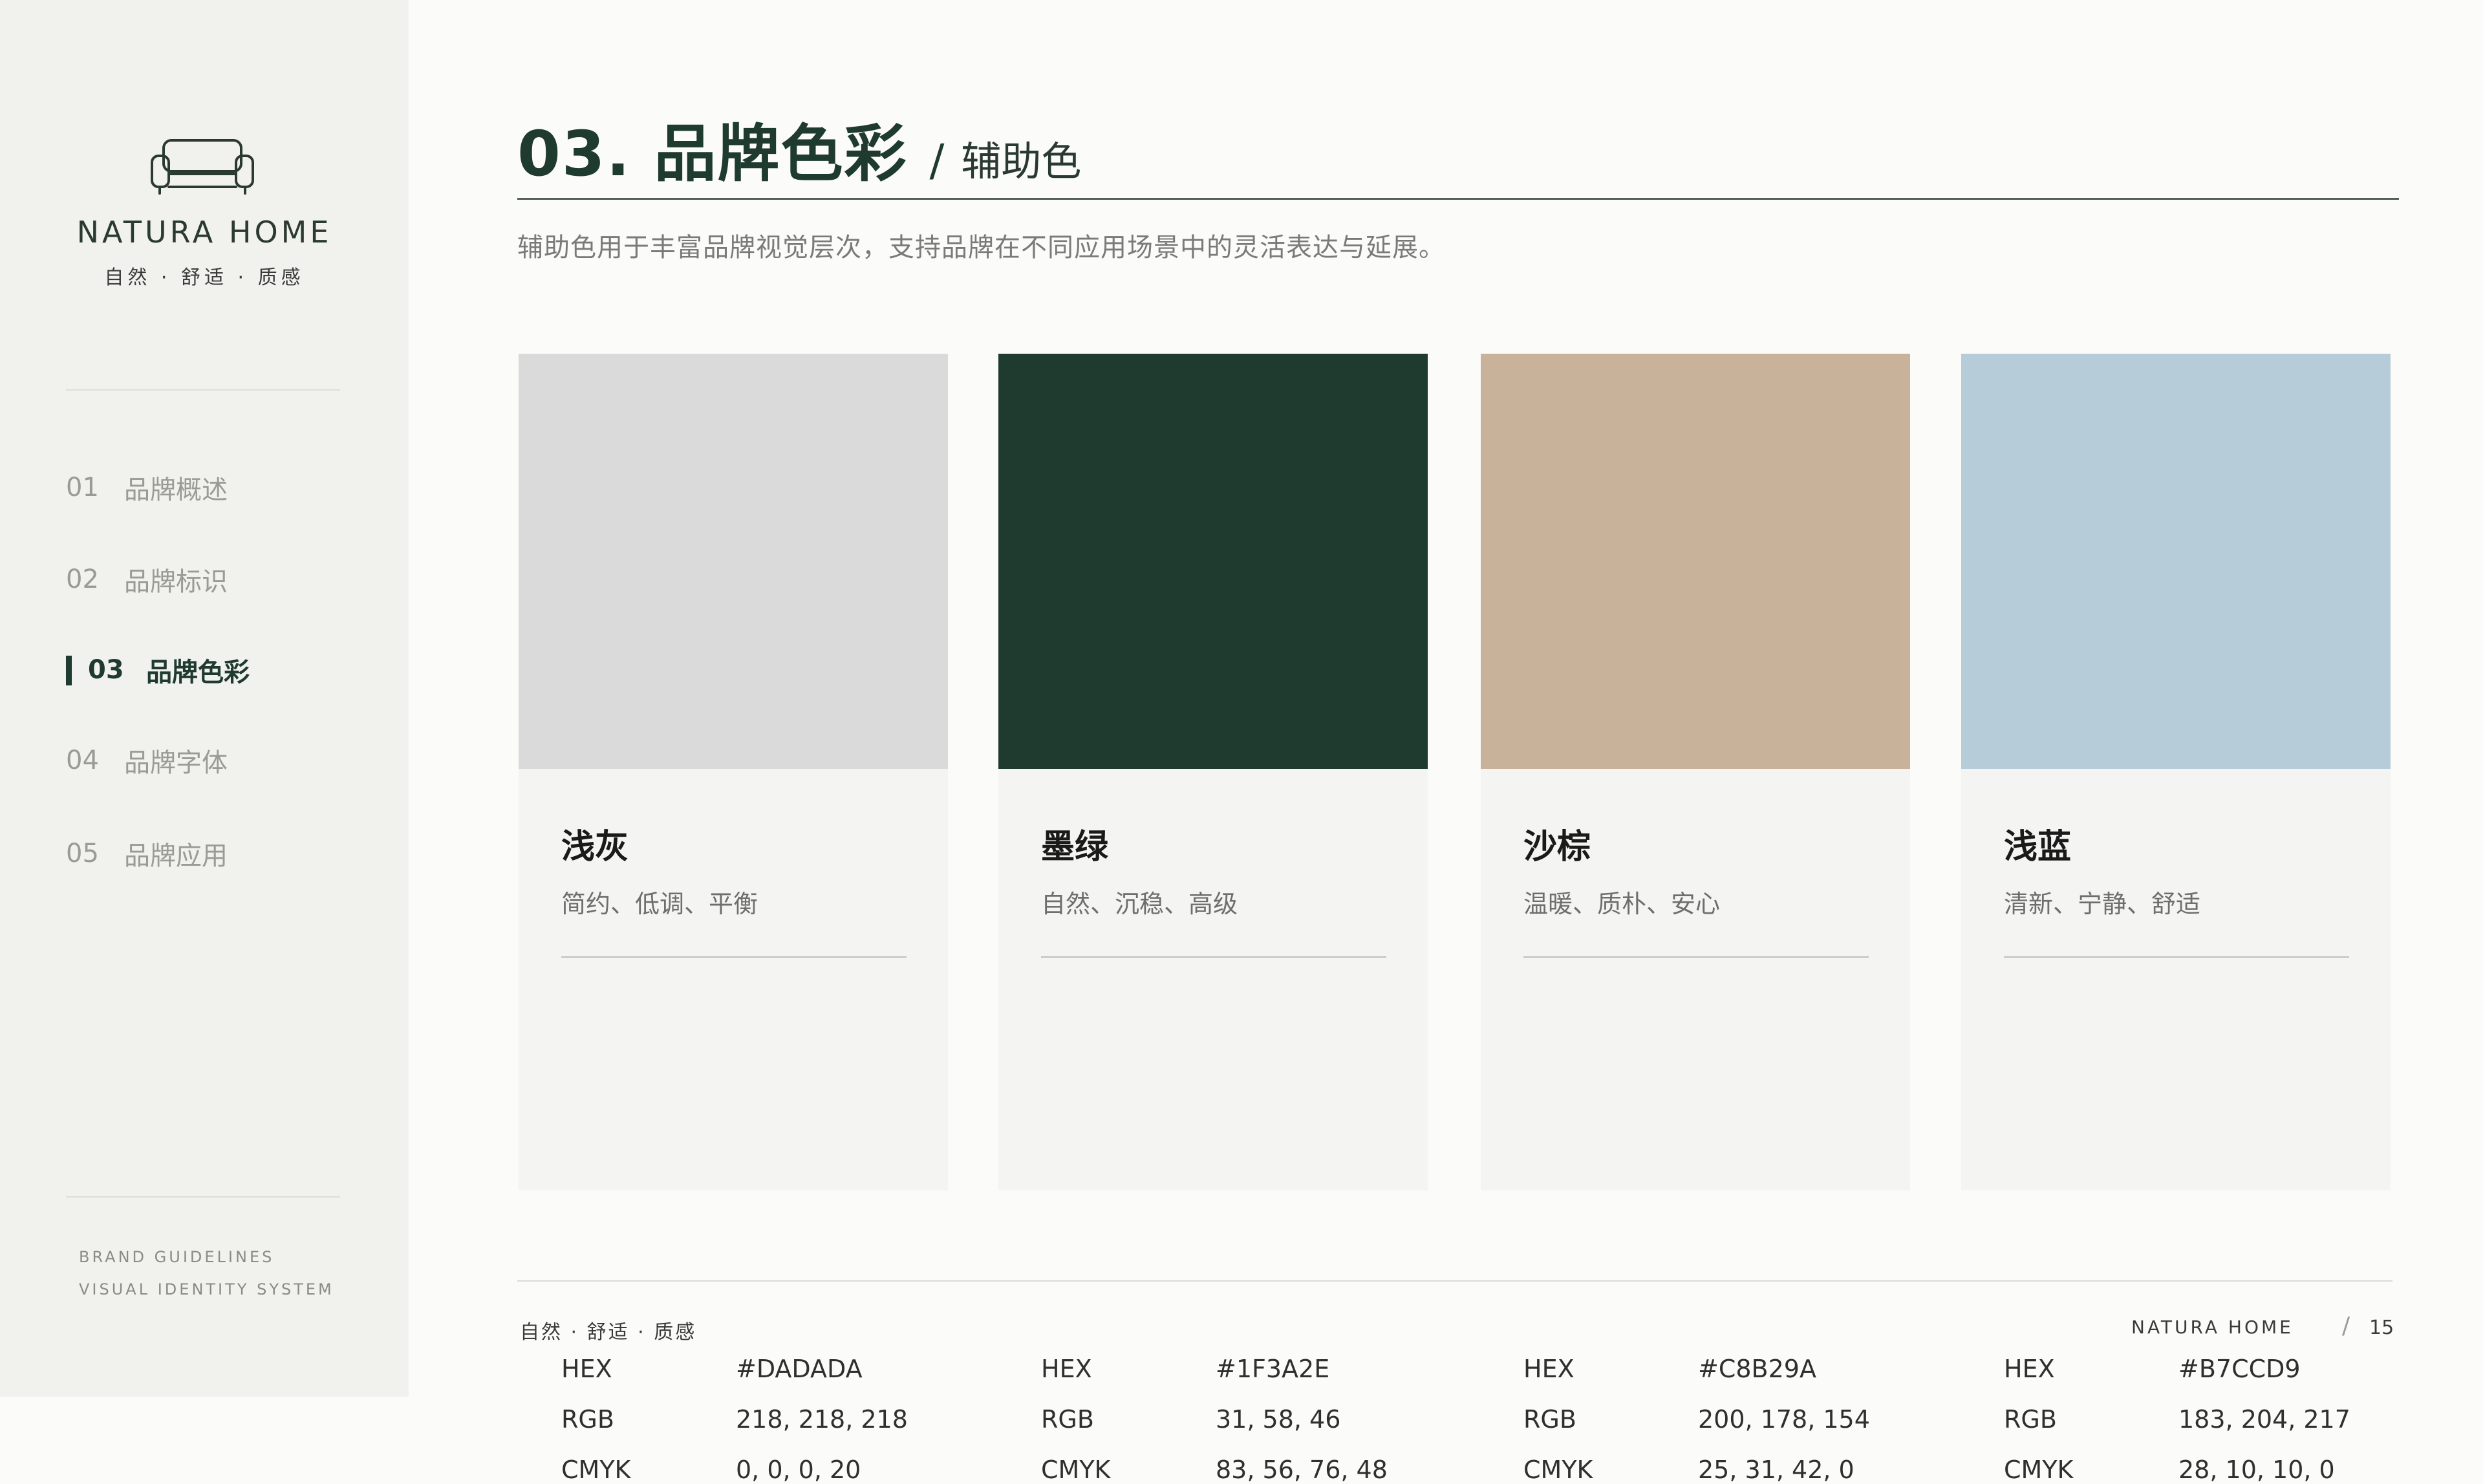 This screenshot has width=2483, height=1484. Describe the element at coordinates (82, 579) in the screenshot. I see `nav-number: 02` at that location.